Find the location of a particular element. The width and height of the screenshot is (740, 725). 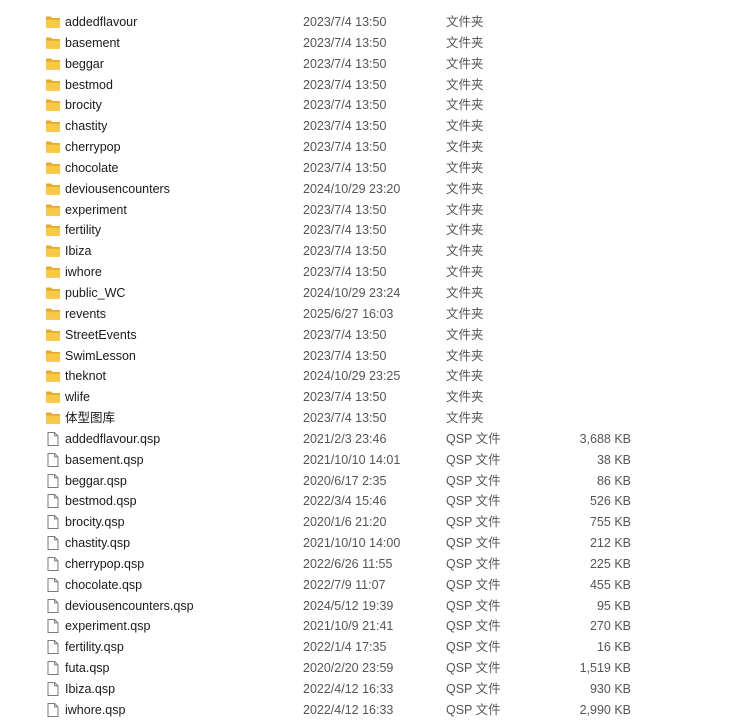

item-name: public_WC is located at coordinates (95, 292).